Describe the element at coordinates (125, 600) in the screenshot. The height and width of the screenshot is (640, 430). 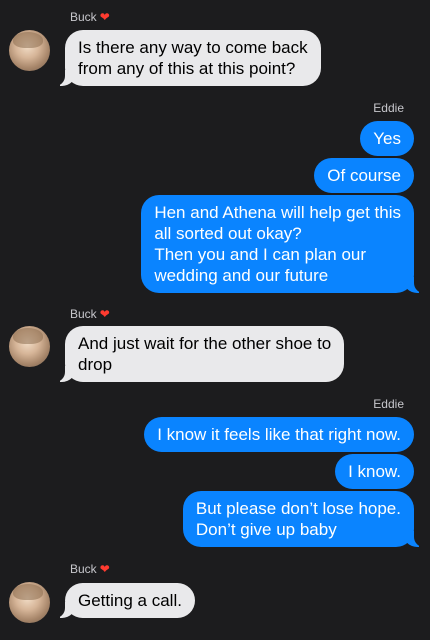
I see `incoming-message: Getting a call.` at that location.